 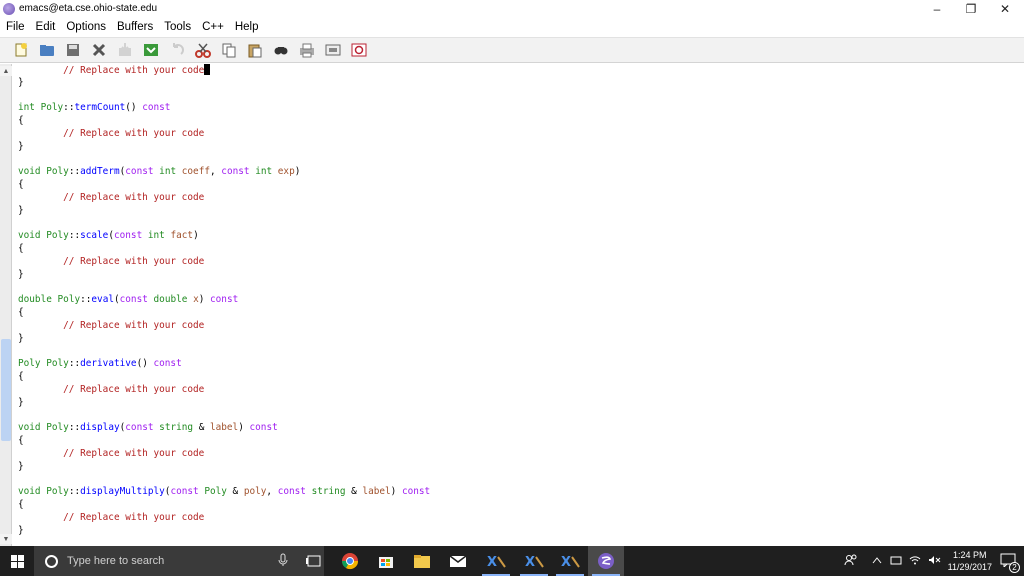 I want to click on menu-edit: Edit, so click(x=46, y=27).